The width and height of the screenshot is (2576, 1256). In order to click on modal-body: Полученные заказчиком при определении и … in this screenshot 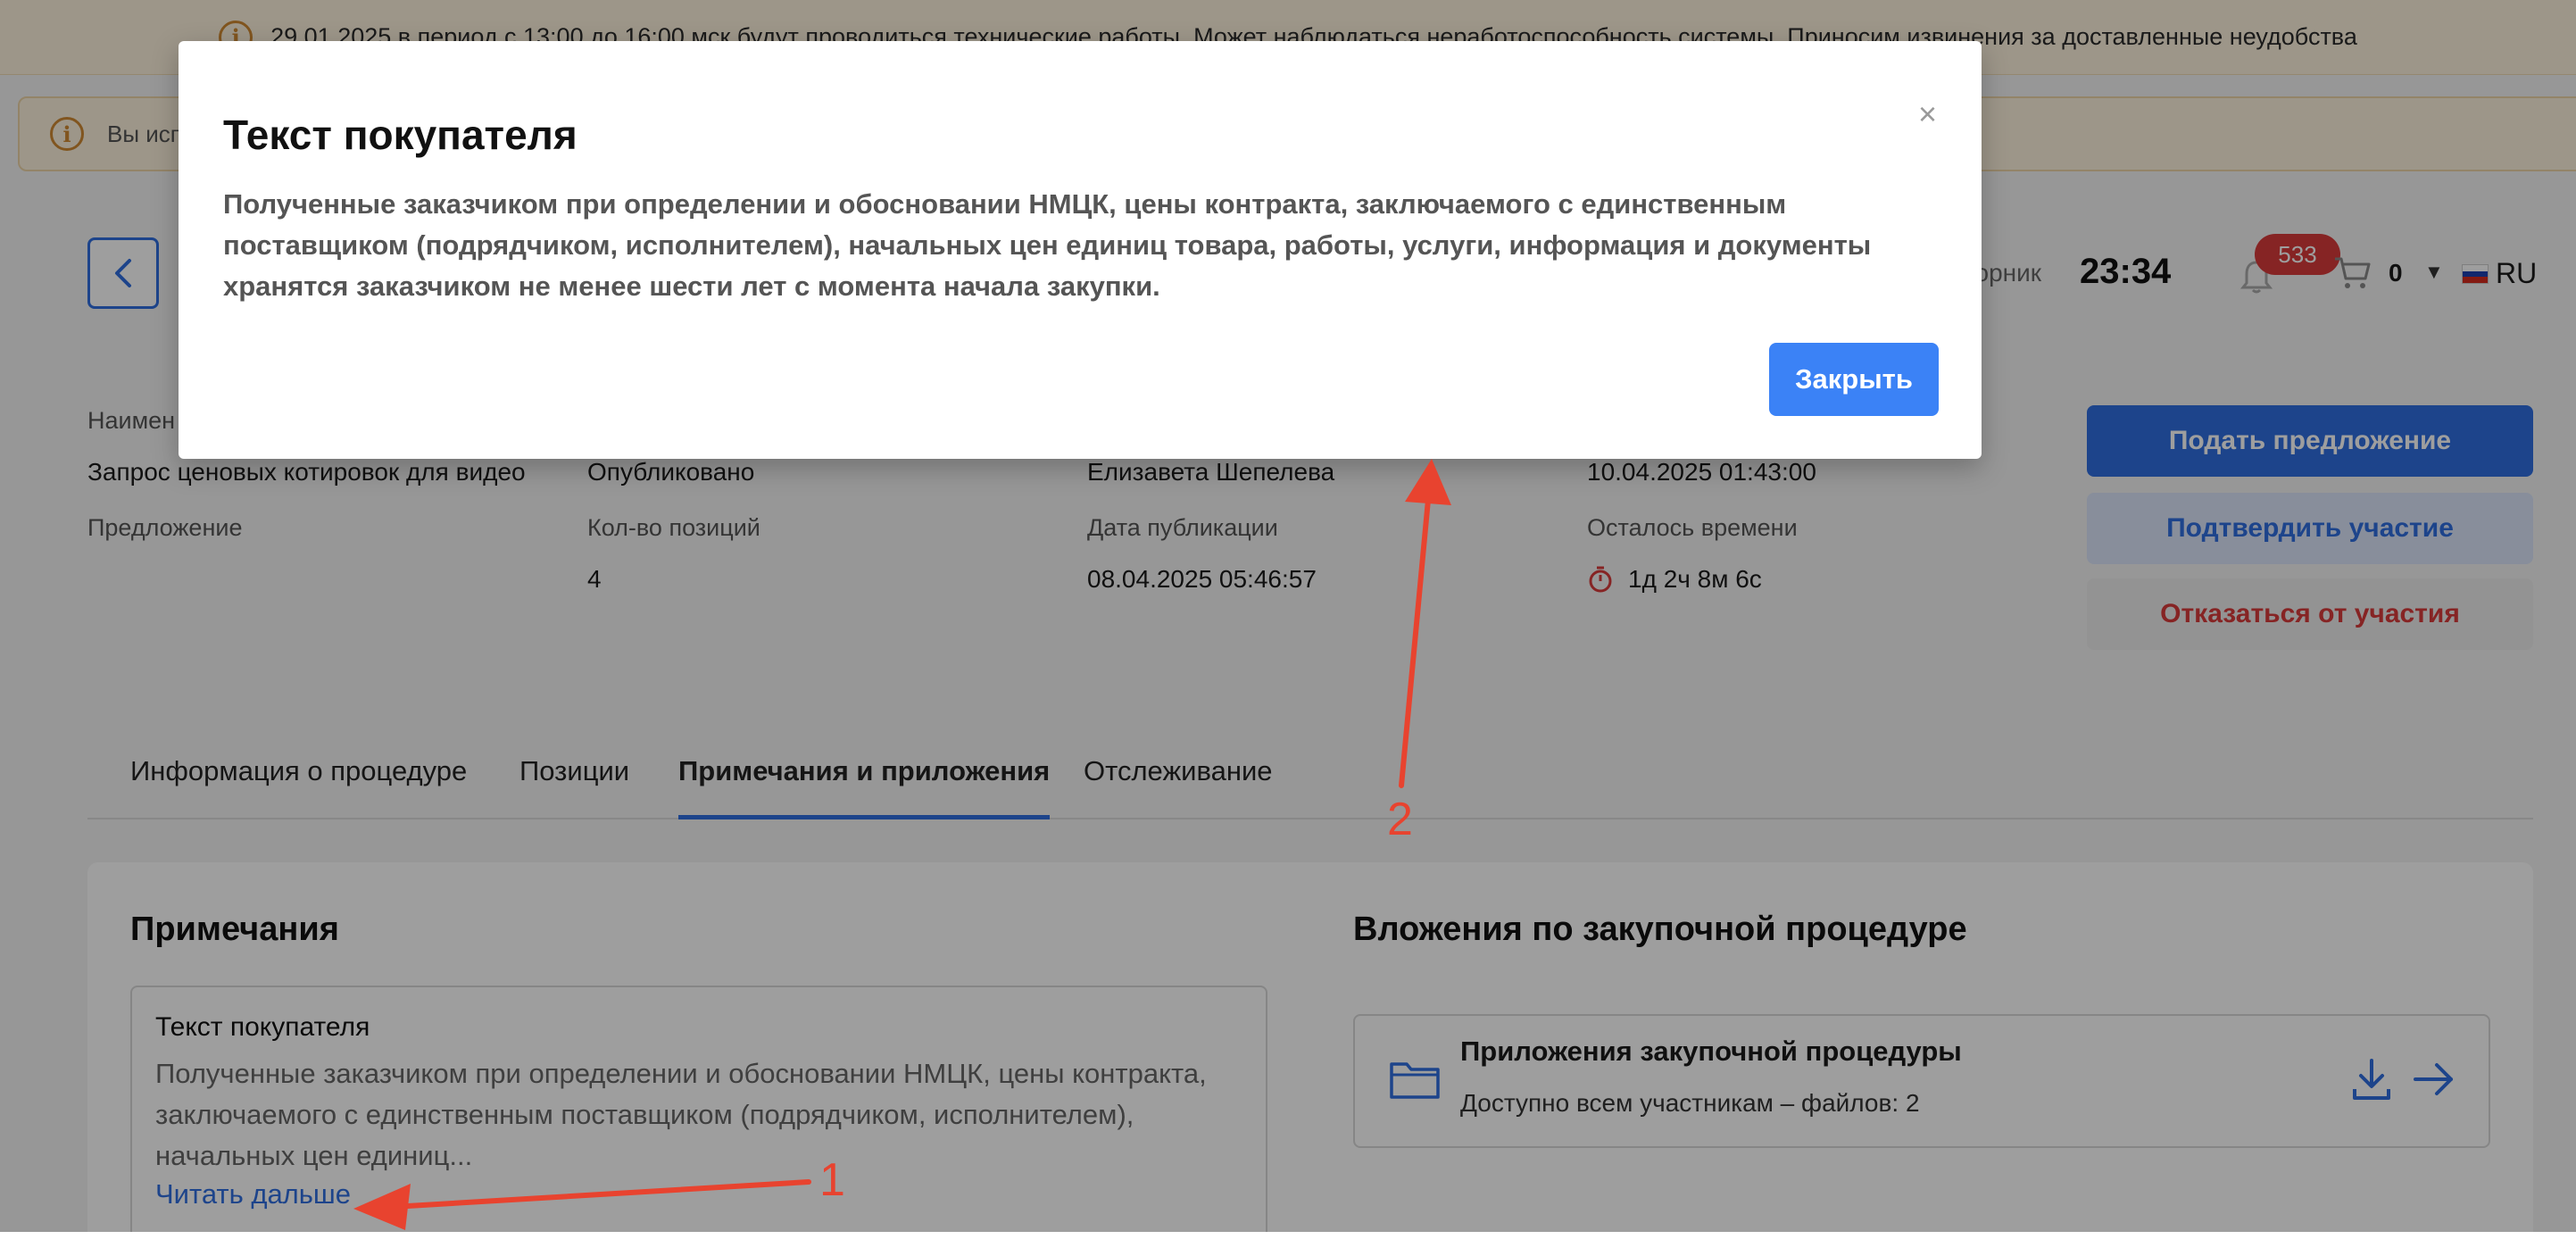, I will do `click(1047, 245)`.